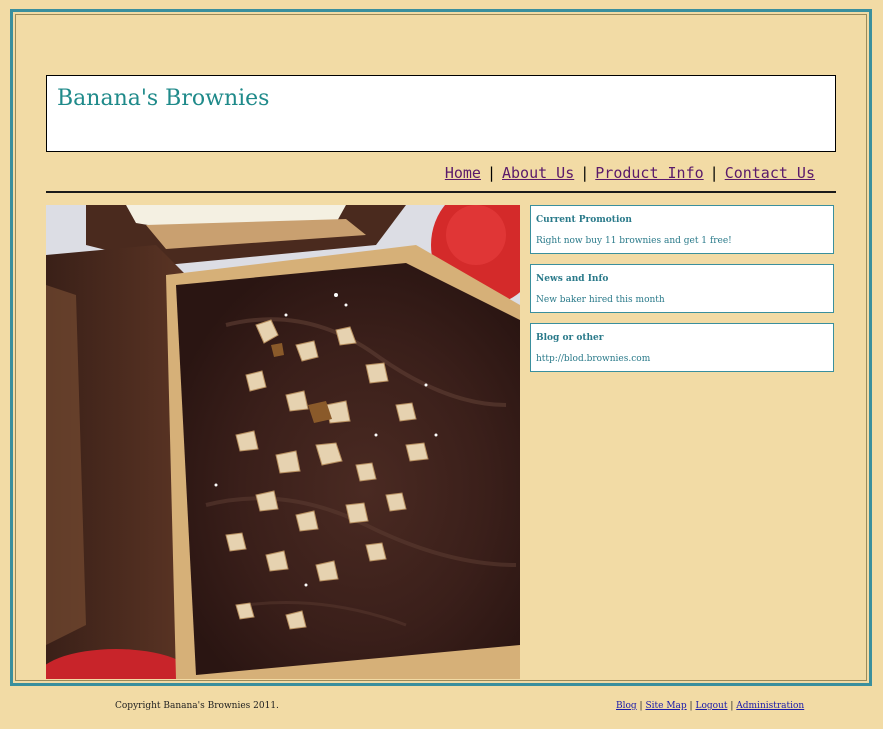 This screenshot has height=729, width=883. What do you see at coordinates (600, 300) in the screenshot?
I see `news-text: New baker hired this month` at bounding box center [600, 300].